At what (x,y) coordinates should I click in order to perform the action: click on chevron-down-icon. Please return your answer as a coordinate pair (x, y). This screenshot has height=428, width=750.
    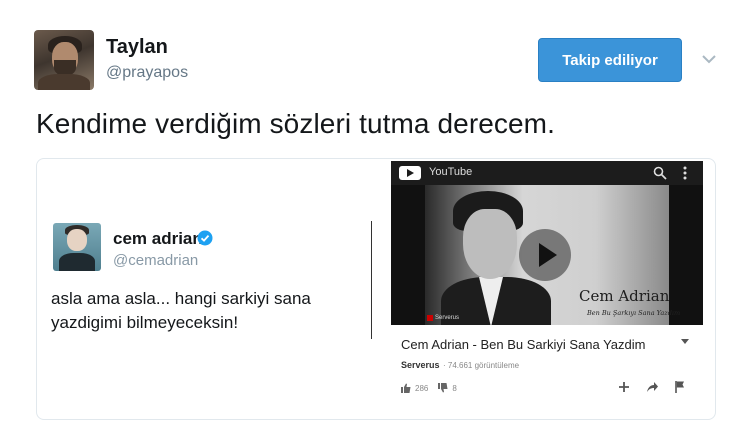
    Looking at the image, I should click on (709, 59).